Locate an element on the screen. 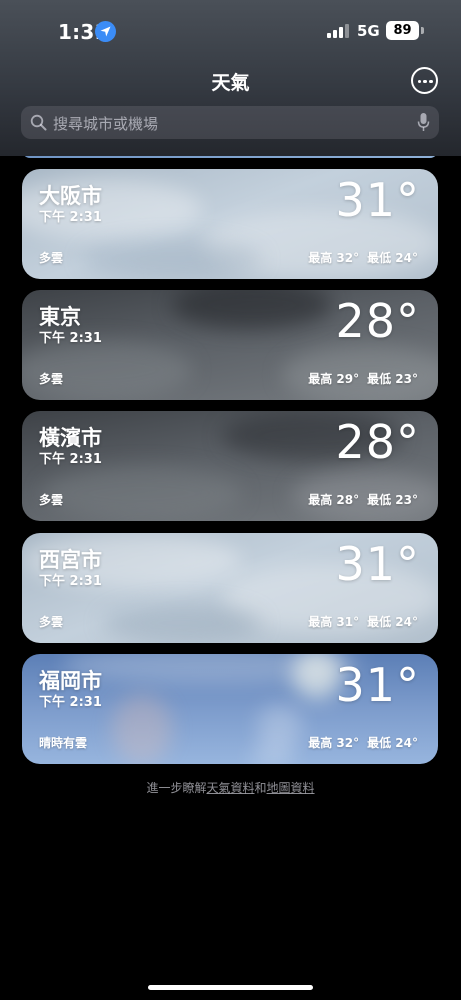 This screenshot has height=1000, width=461. status-bar: 1:31 5G 89 is located at coordinates (230, 31).